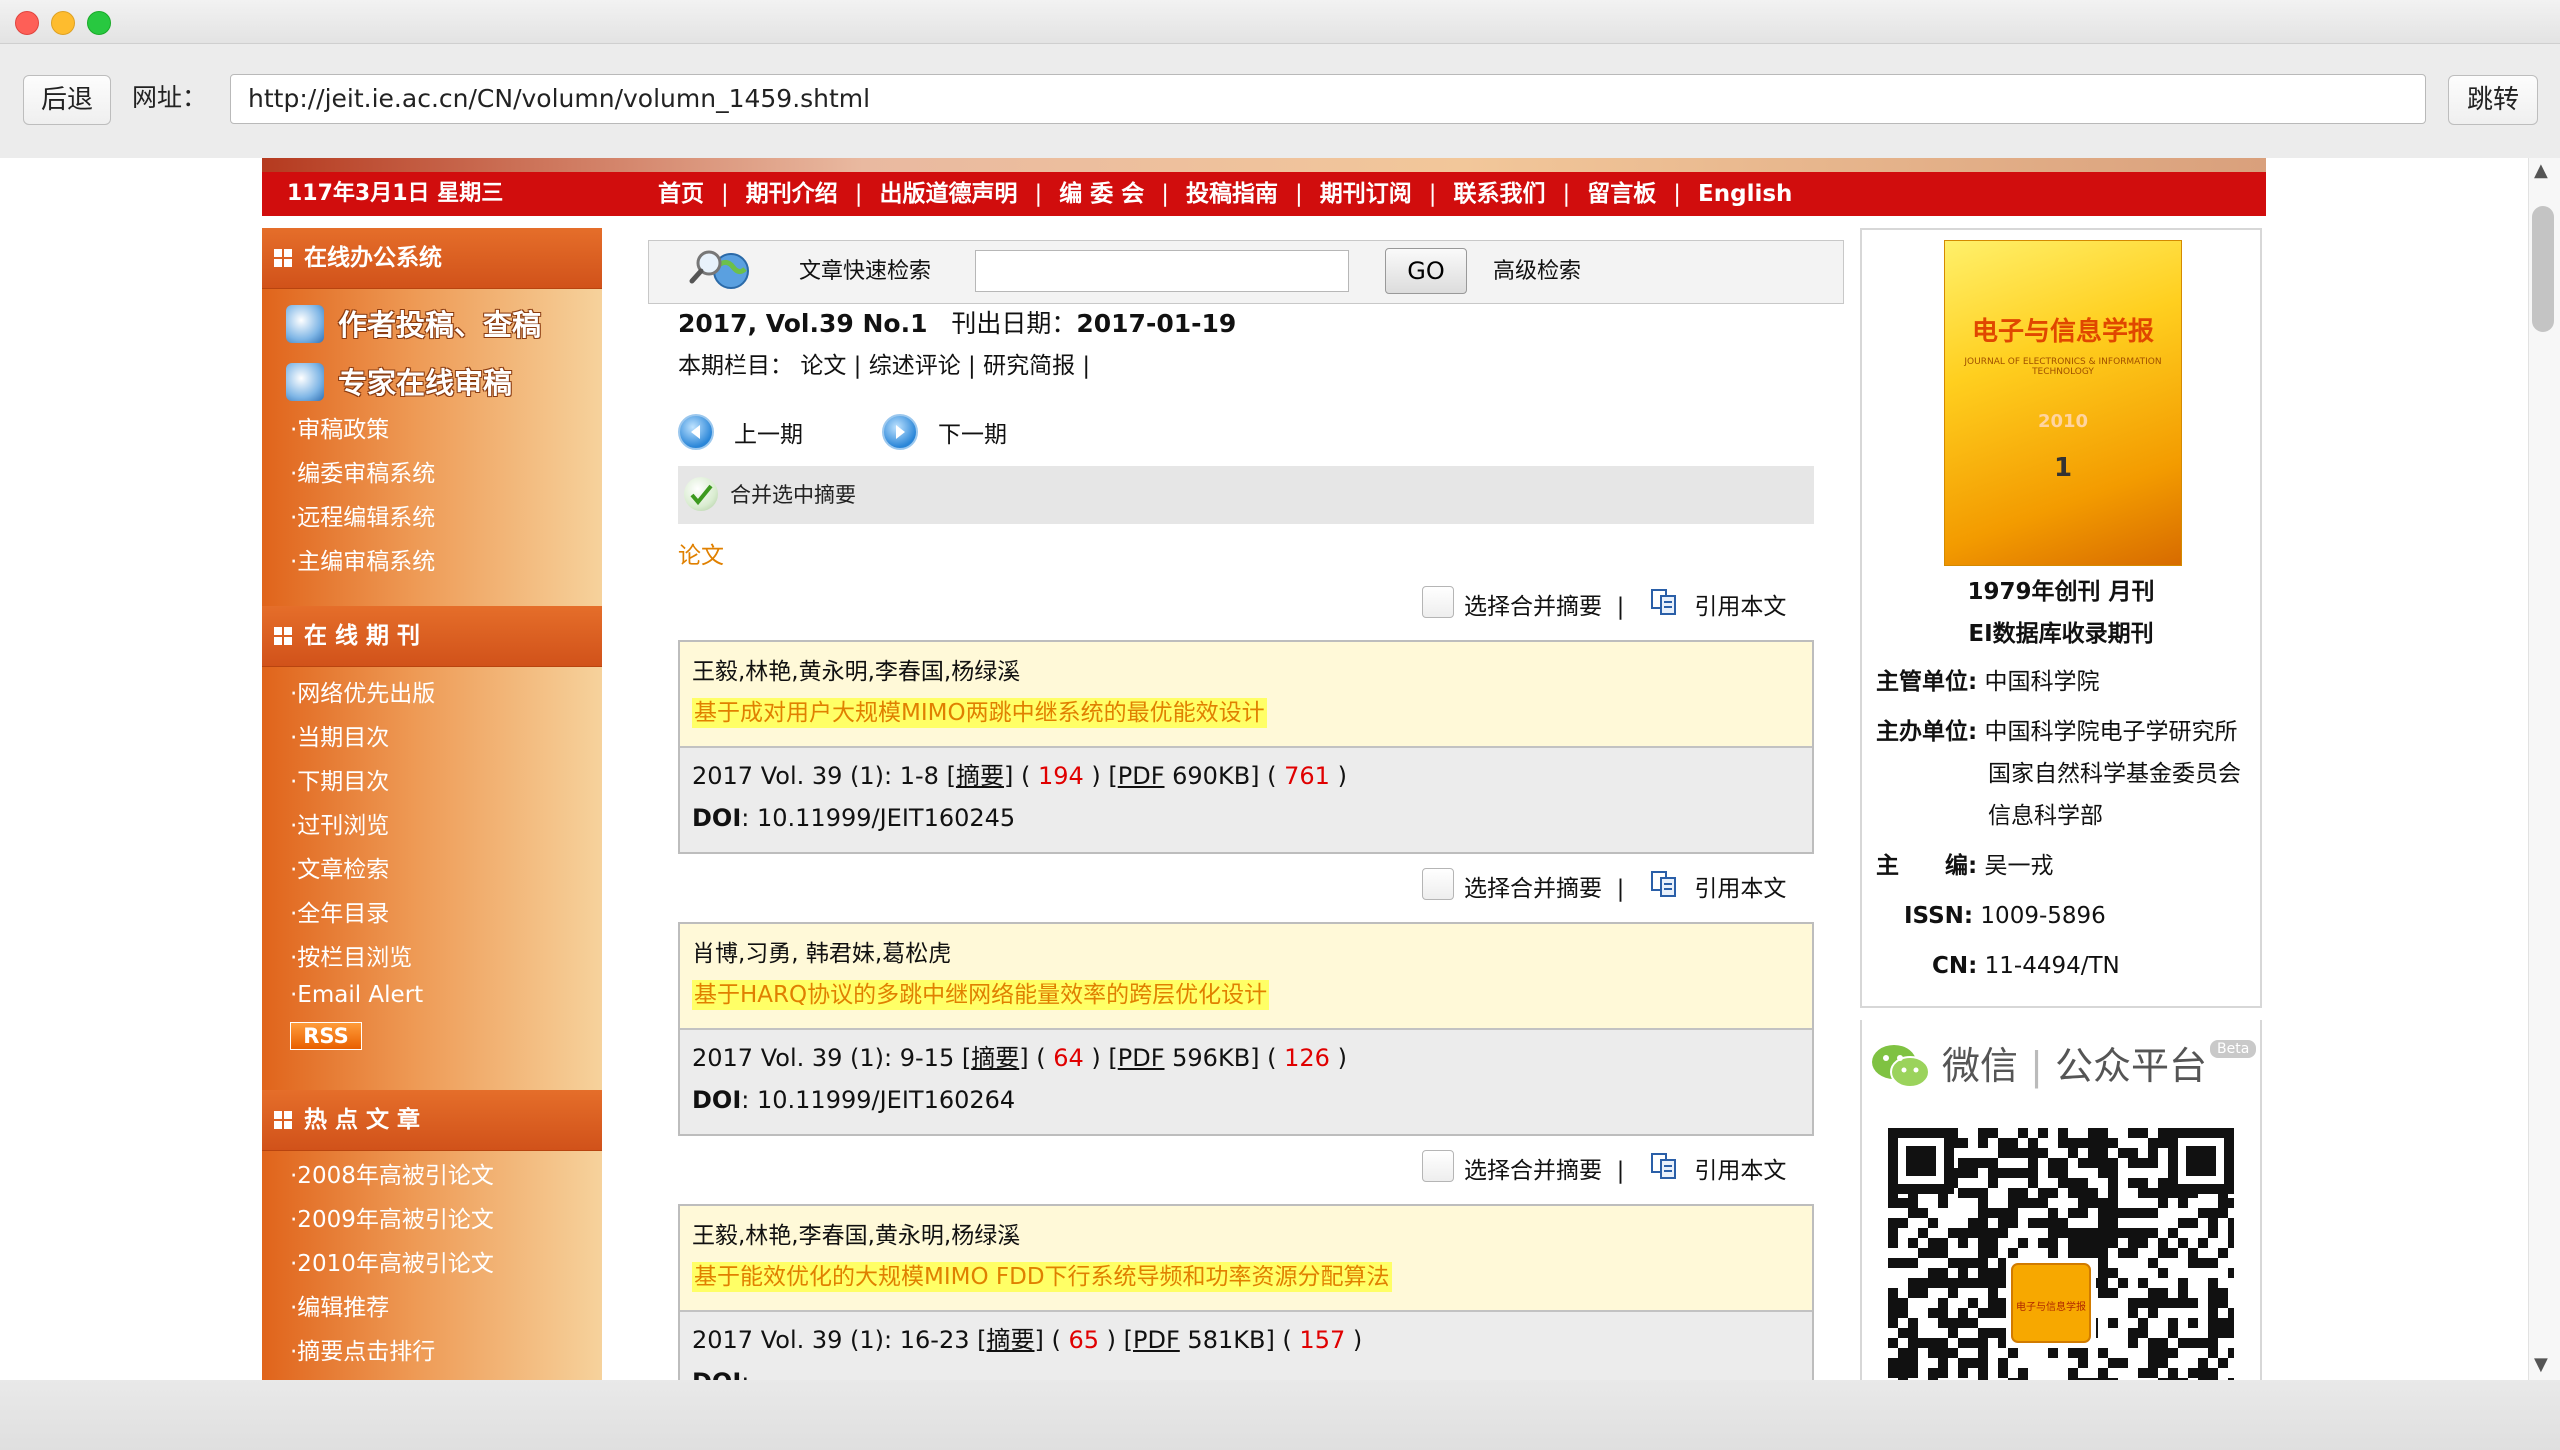  I want to click on sidebar-link-editor-pick: ·编辑推荐, so click(339, 1305).